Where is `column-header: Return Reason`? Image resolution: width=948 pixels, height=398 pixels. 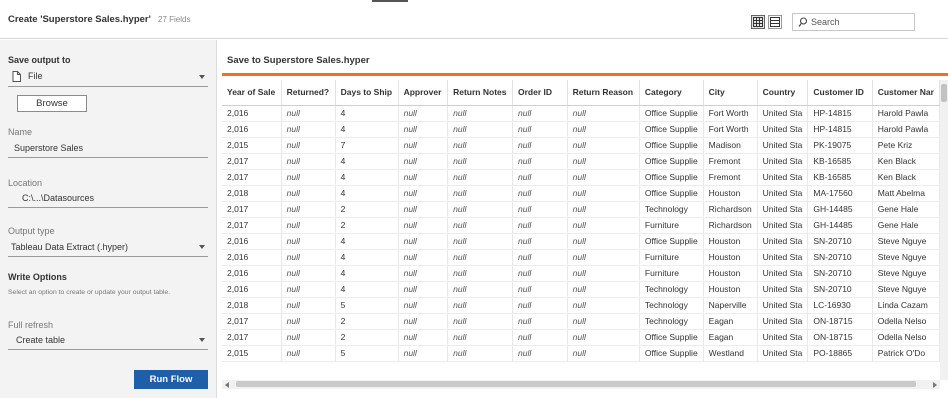 column-header: Return Reason is located at coordinates (603, 93).